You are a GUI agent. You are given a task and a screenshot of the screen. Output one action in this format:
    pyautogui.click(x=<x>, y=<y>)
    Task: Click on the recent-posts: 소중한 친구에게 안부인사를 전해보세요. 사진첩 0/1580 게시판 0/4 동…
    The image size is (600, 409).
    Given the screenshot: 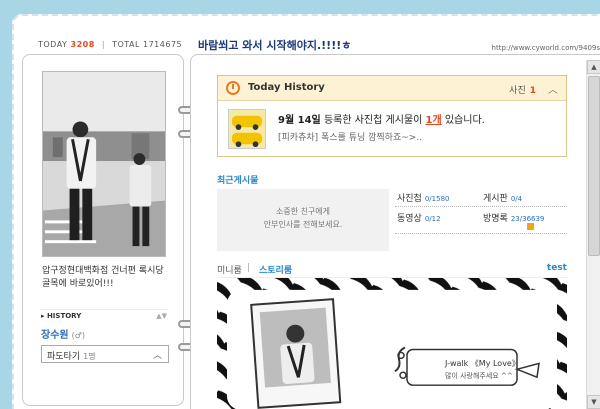 What is the action you would take?
    pyautogui.click(x=392, y=220)
    